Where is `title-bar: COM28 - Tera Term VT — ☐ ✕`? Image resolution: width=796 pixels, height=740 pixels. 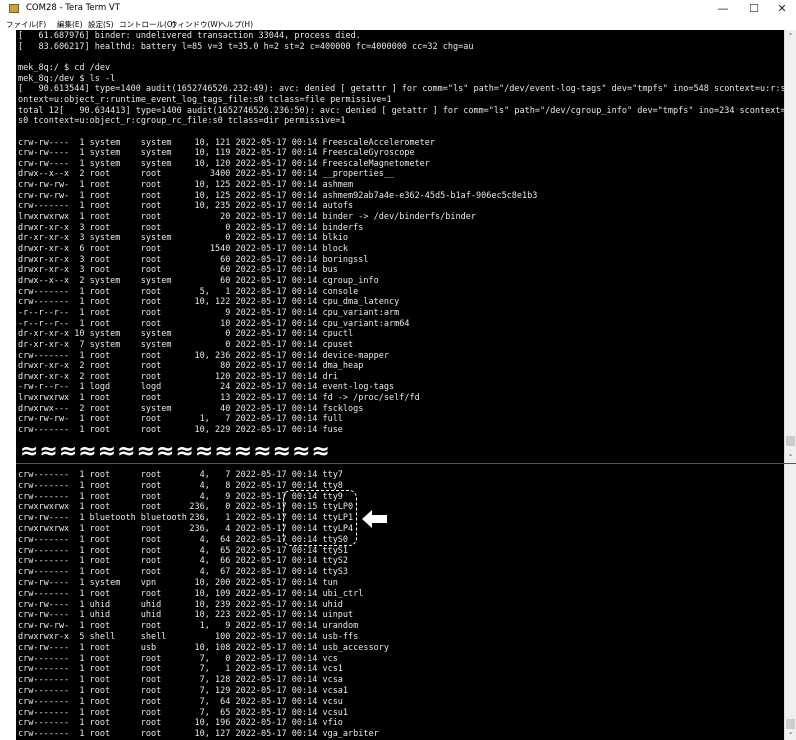 title-bar: COM28 - Tera Term VT — ☐ ✕ is located at coordinates (398, 9).